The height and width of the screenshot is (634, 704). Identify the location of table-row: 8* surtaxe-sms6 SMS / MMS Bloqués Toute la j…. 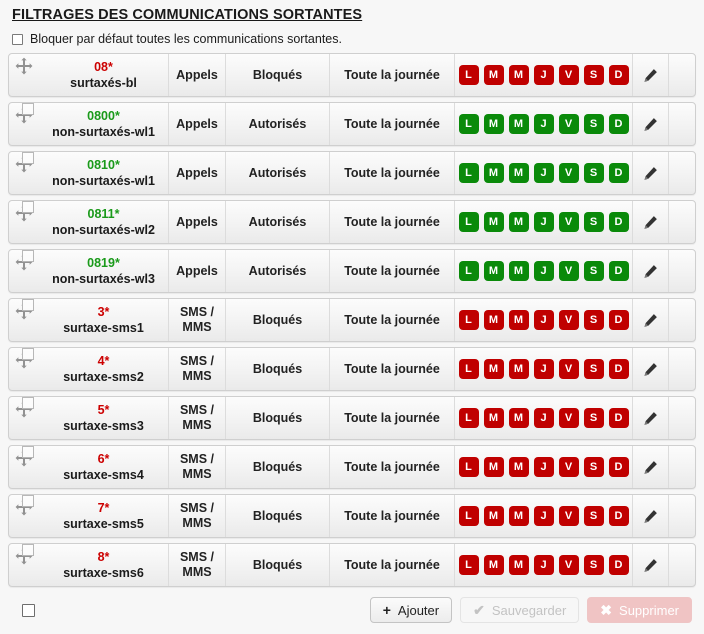
(352, 565).